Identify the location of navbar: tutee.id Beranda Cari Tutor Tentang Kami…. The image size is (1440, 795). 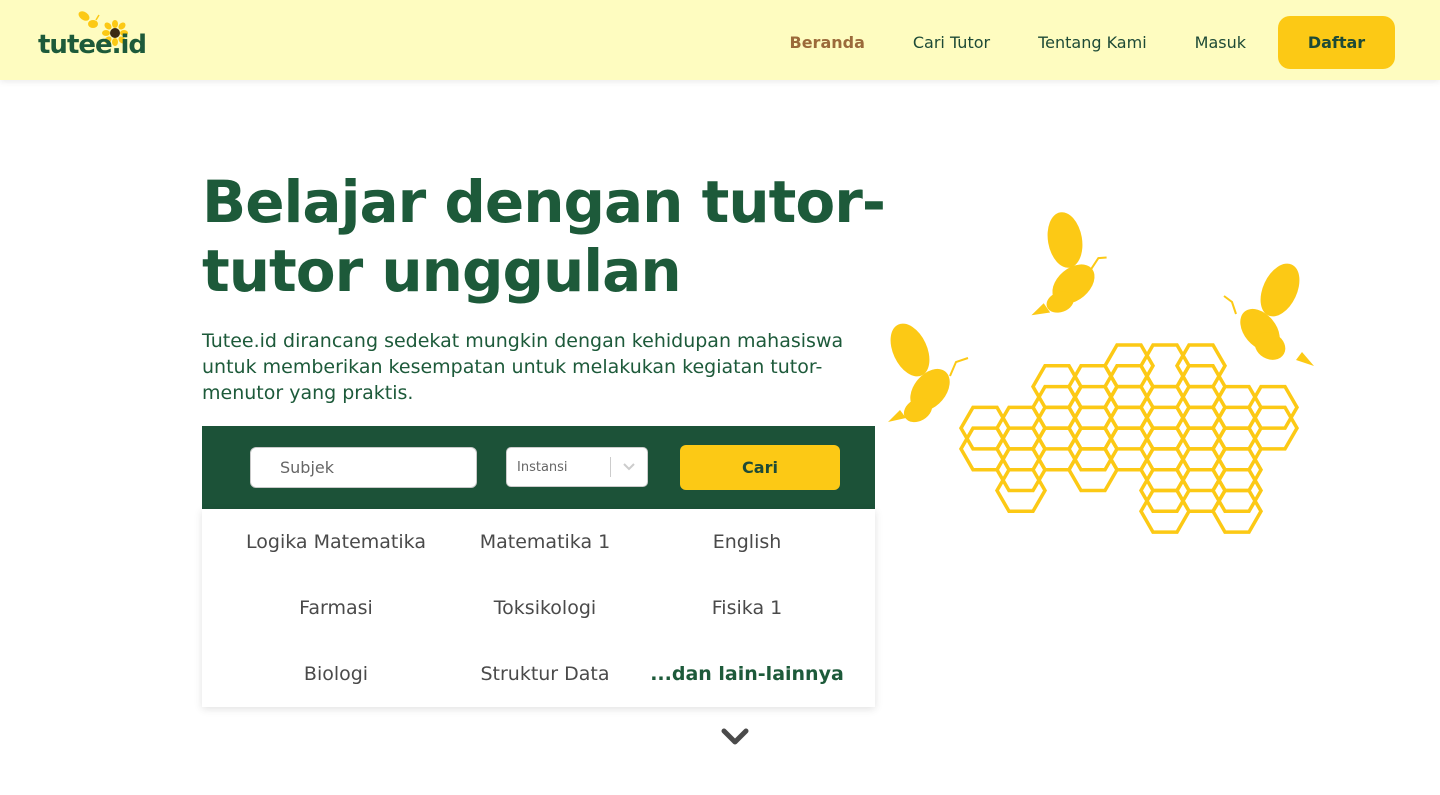
(720, 40).